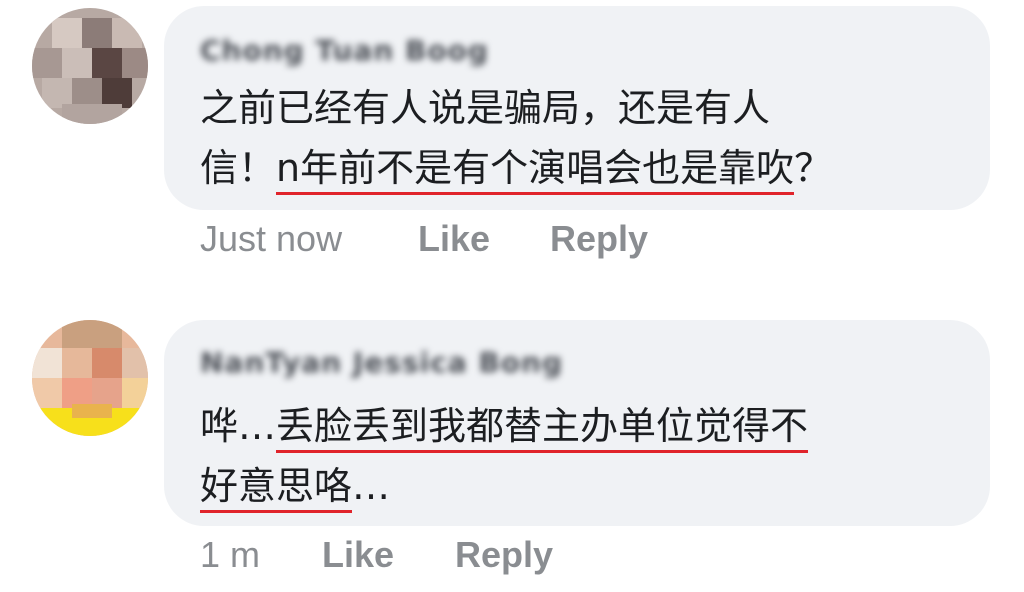  What do you see at coordinates (535, 170) in the screenshot?
I see `underlined-text: n年前不是有个演唱会也是靠吹` at bounding box center [535, 170].